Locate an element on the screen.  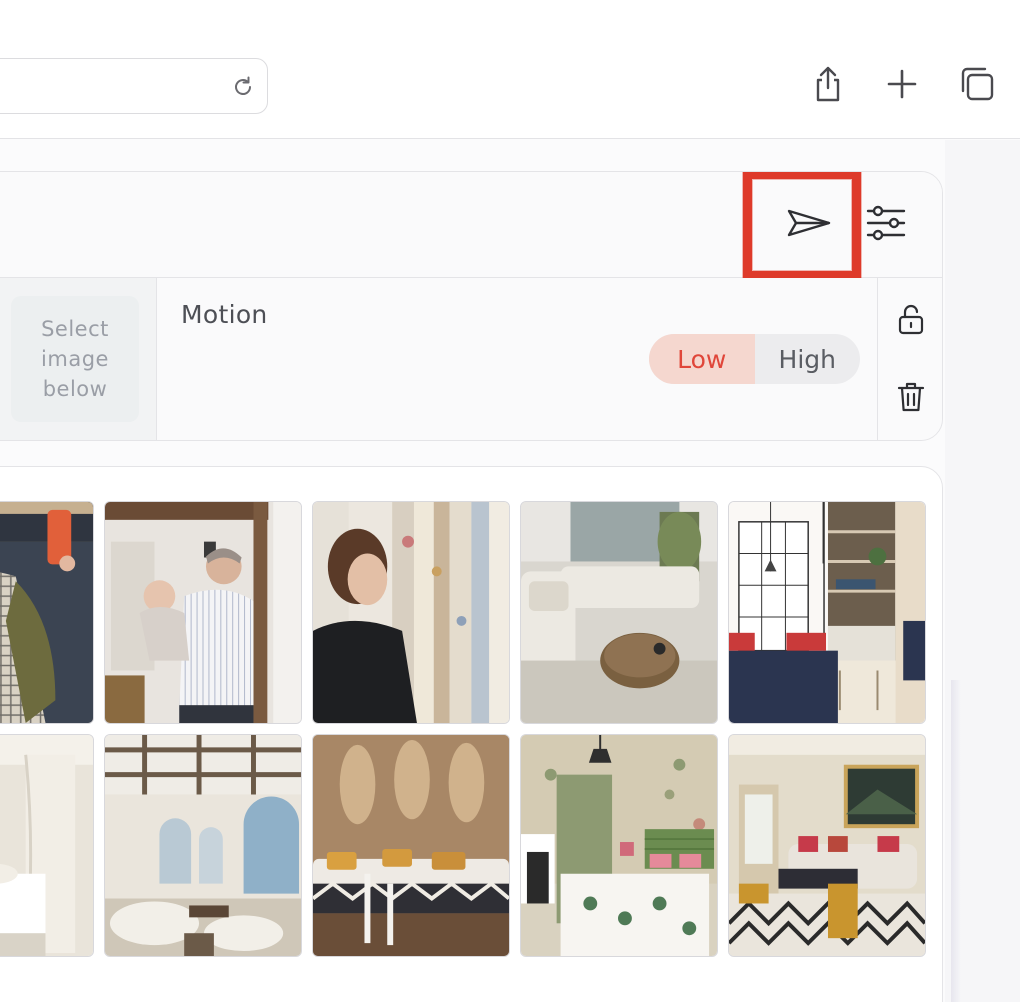
gallery-thumb-woman-with-baby is located at coordinates (203, 612).